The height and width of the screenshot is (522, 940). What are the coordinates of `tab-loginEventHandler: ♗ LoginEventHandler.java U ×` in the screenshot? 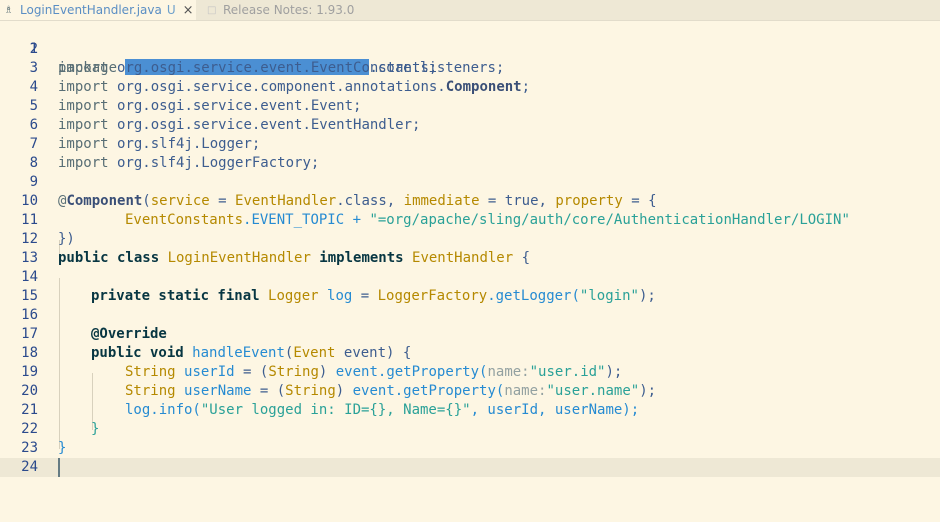 It's located at (98, 10).